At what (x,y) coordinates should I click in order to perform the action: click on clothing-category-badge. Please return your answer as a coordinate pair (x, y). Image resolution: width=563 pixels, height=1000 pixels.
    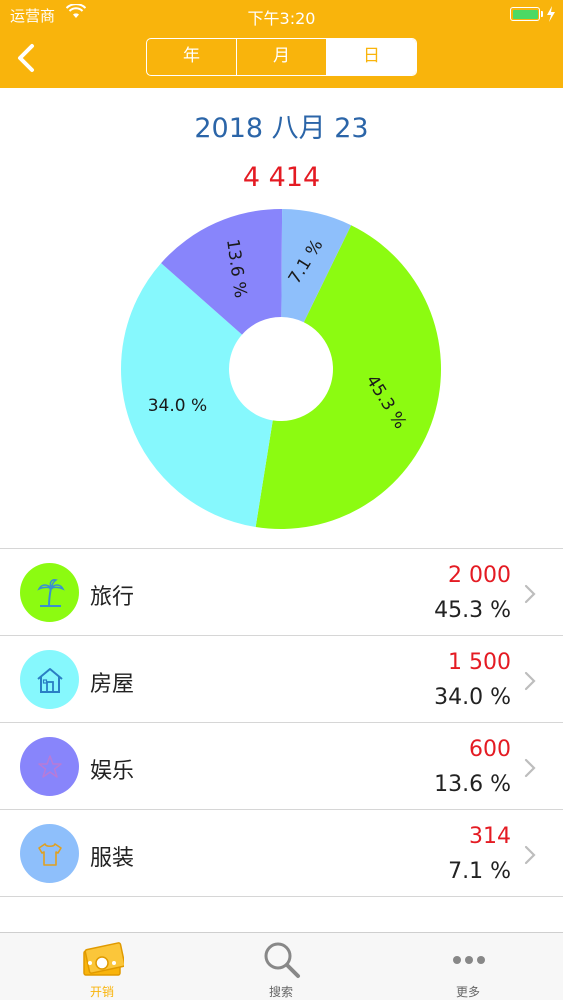
    Looking at the image, I should click on (49, 853).